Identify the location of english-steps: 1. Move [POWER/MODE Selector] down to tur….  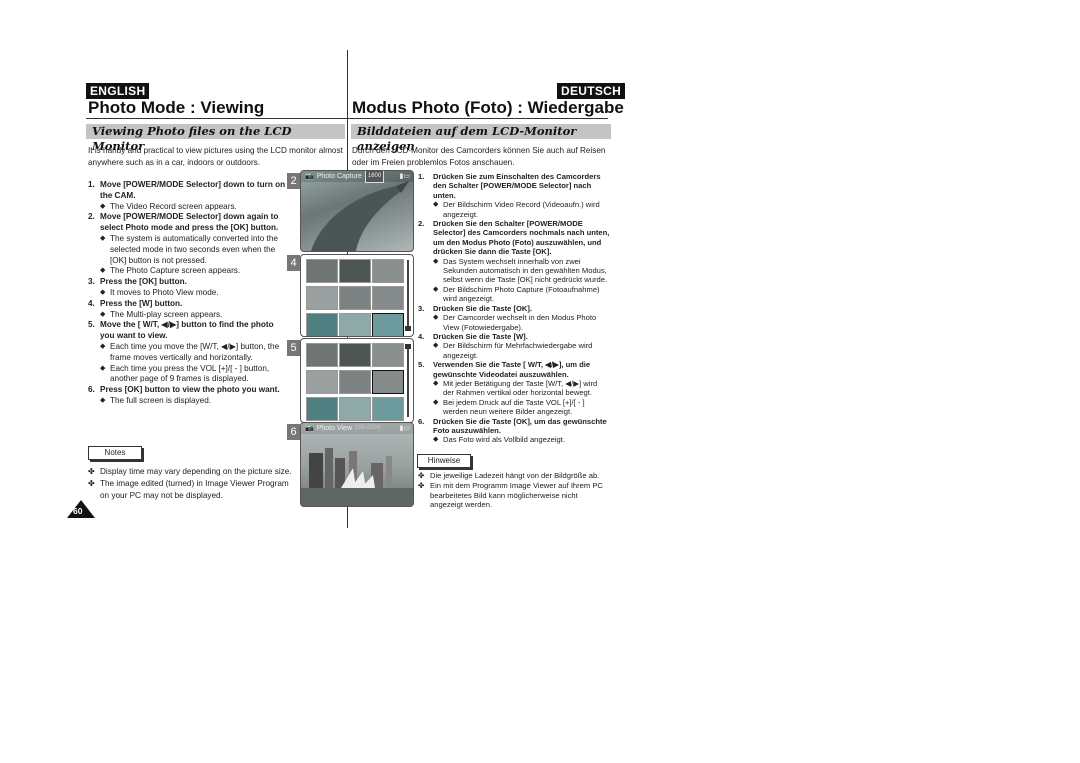
(188, 293).